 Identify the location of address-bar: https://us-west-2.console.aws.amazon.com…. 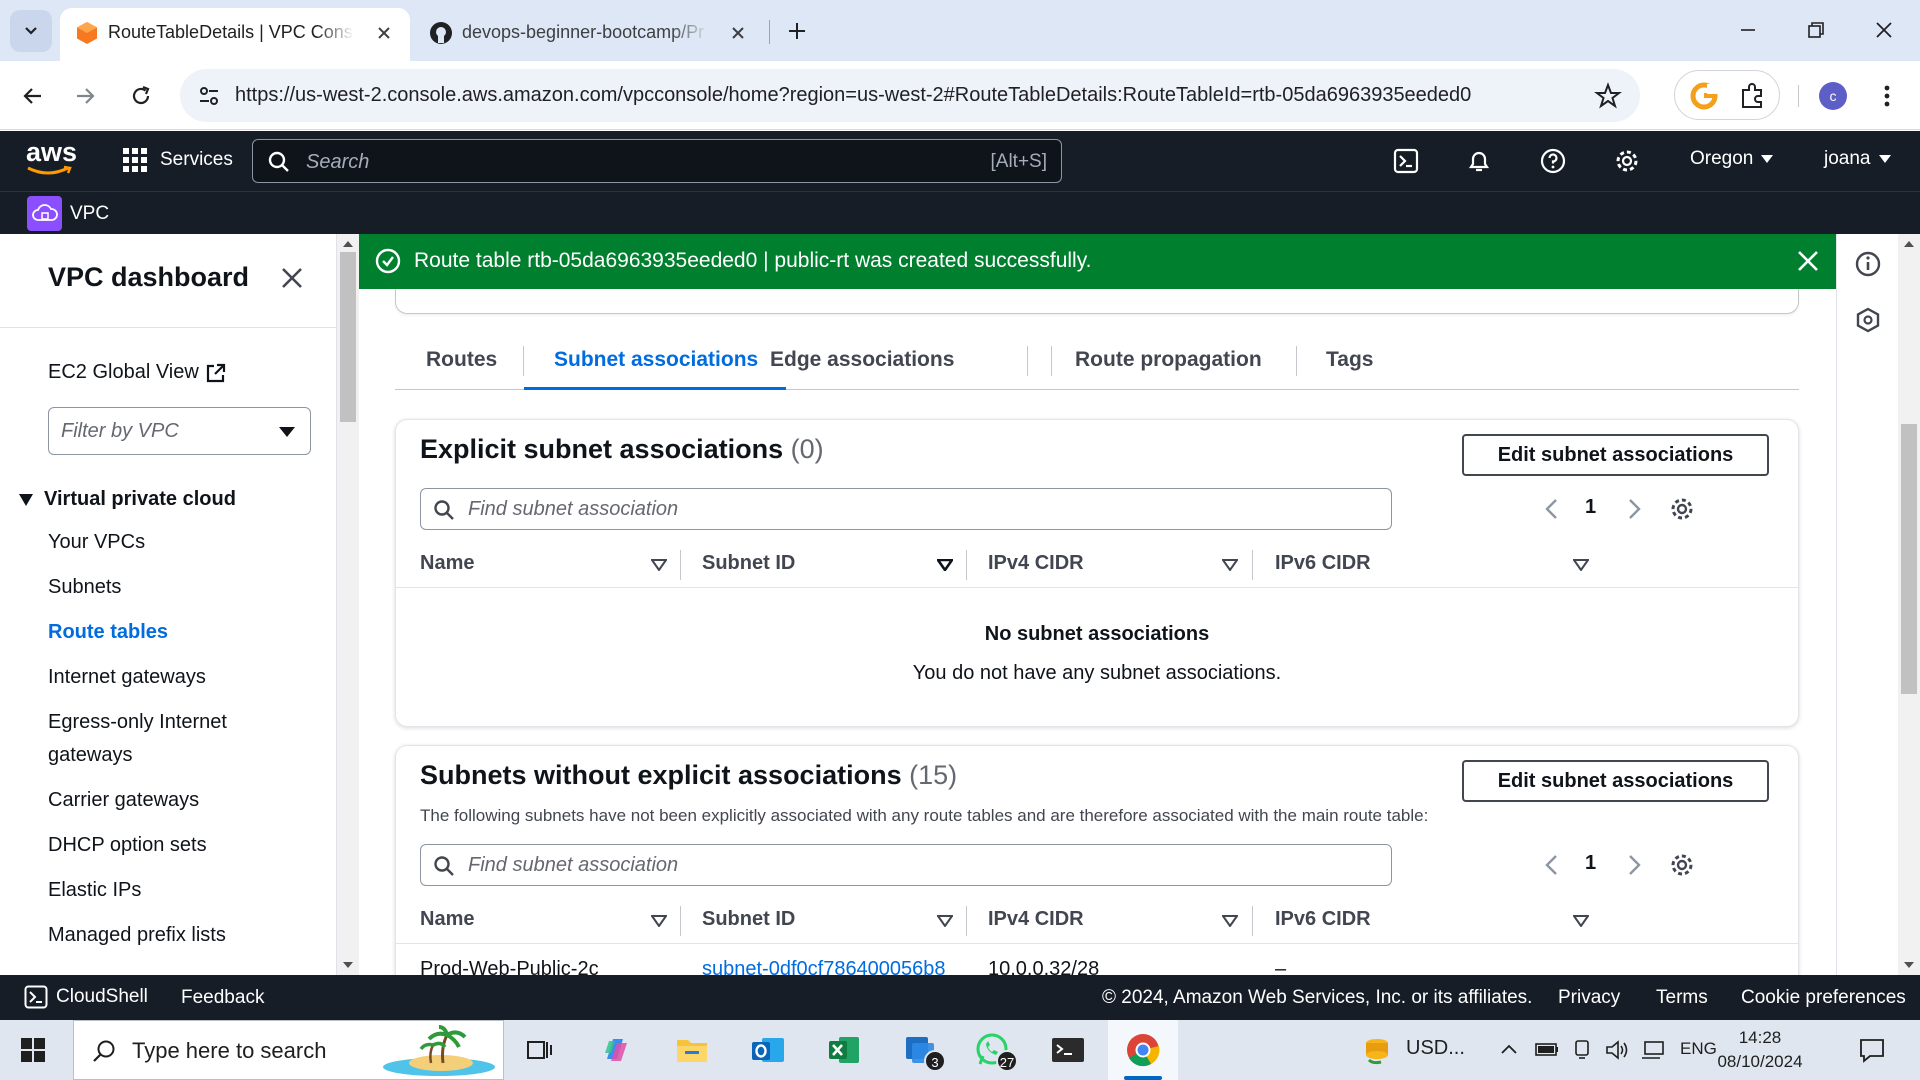
(910, 95).